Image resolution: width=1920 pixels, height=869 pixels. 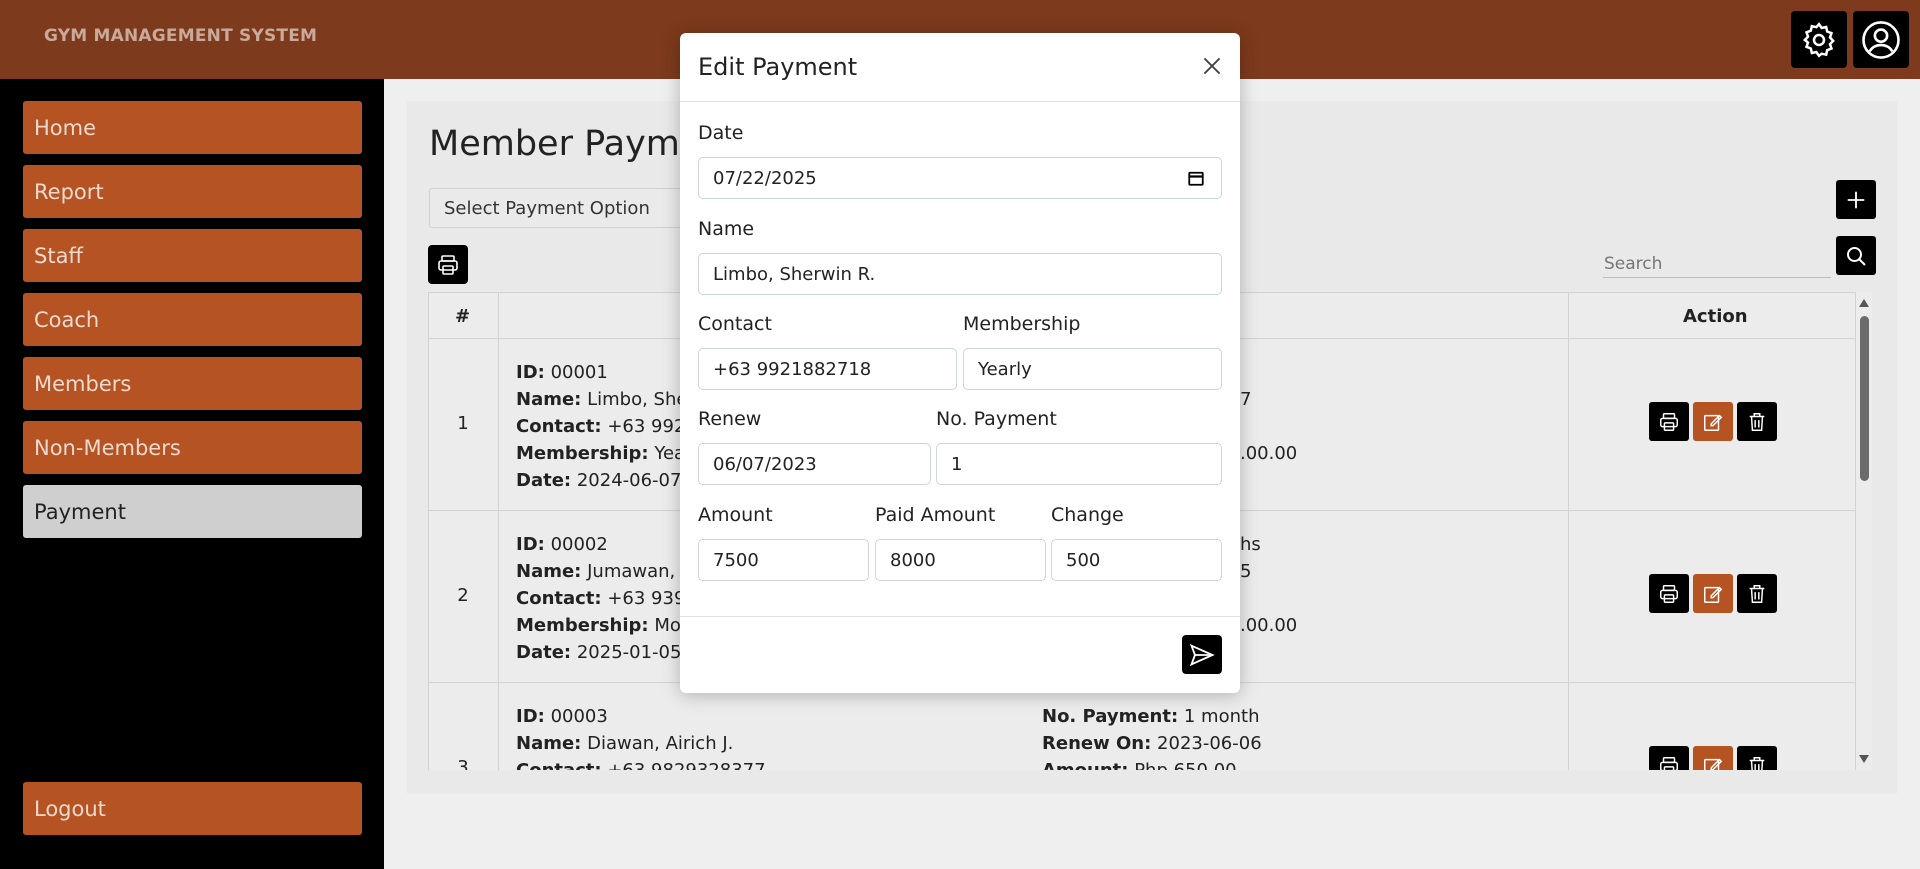 What do you see at coordinates (827, 369) in the screenshot?
I see `contact-field: +63 9921882718` at bounding box center [827, 369].